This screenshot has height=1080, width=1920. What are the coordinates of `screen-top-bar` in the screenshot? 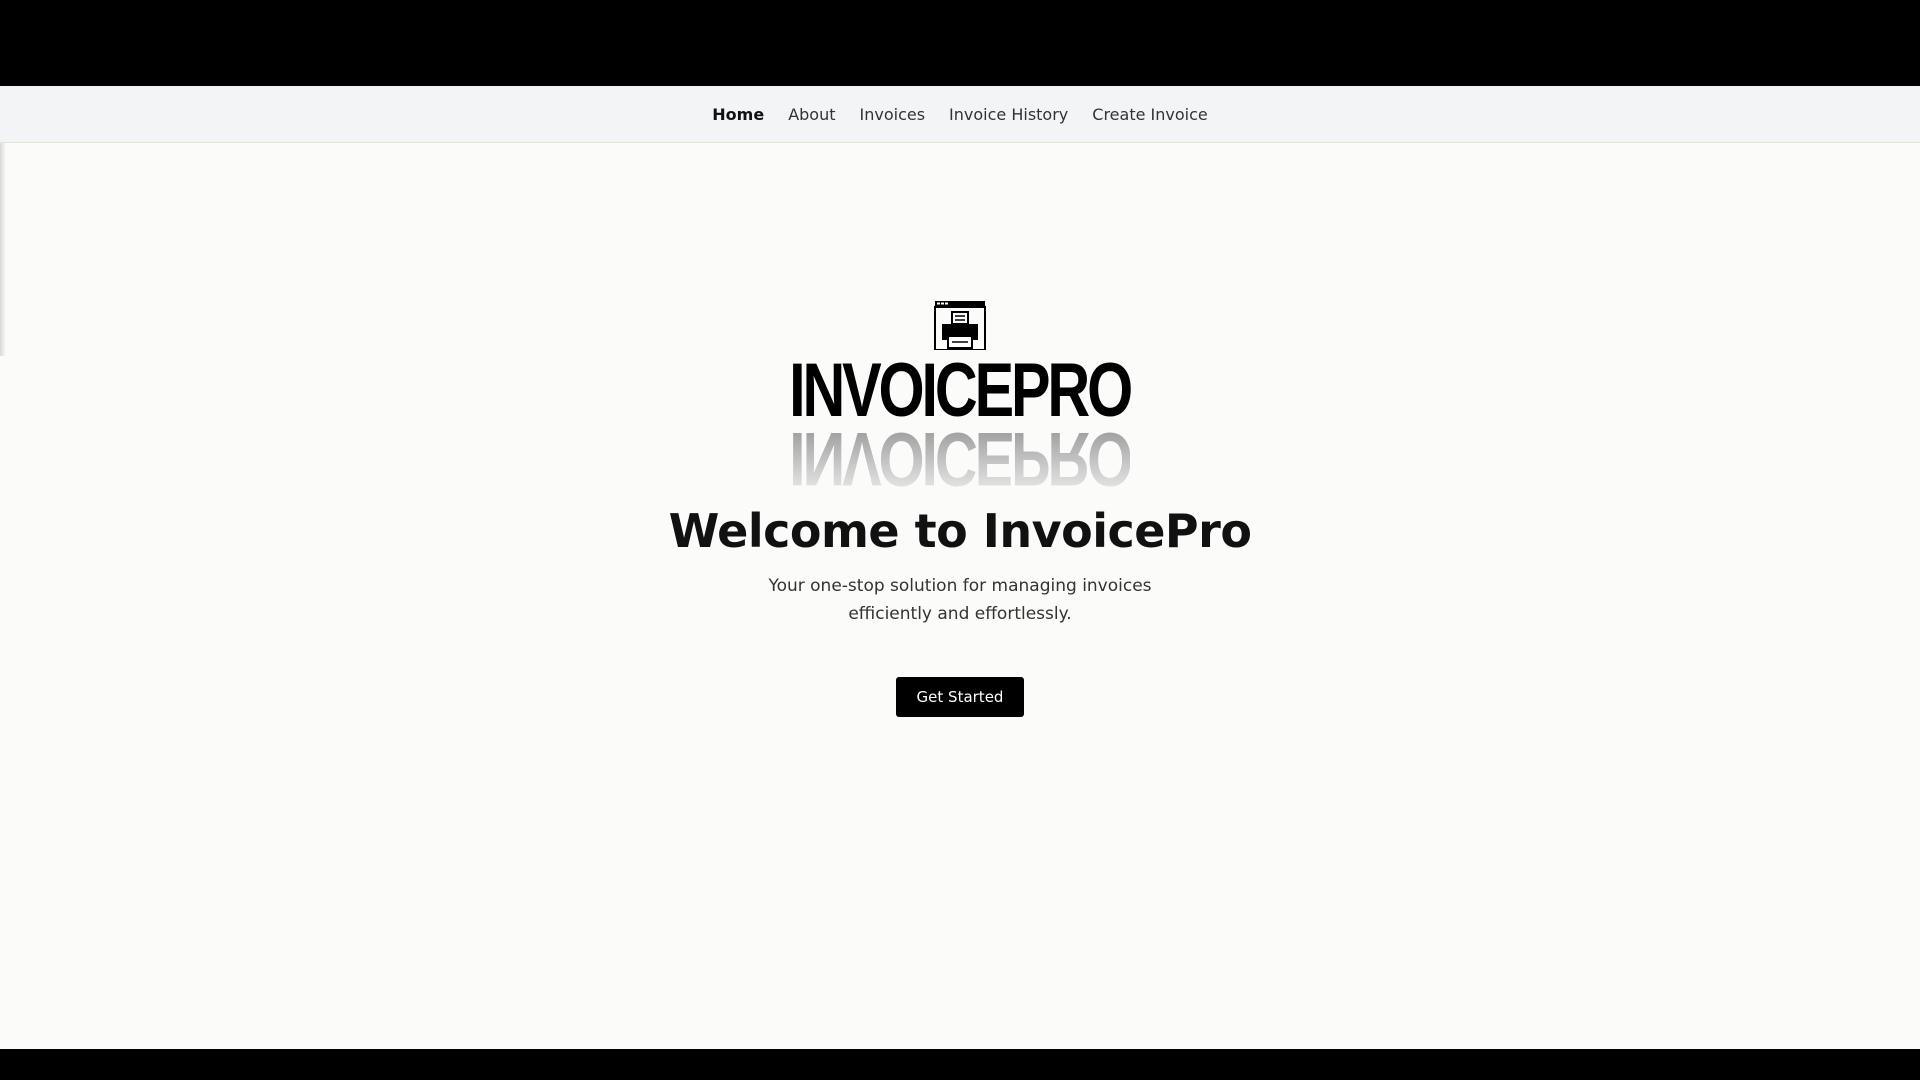 It's located at (960, 43).